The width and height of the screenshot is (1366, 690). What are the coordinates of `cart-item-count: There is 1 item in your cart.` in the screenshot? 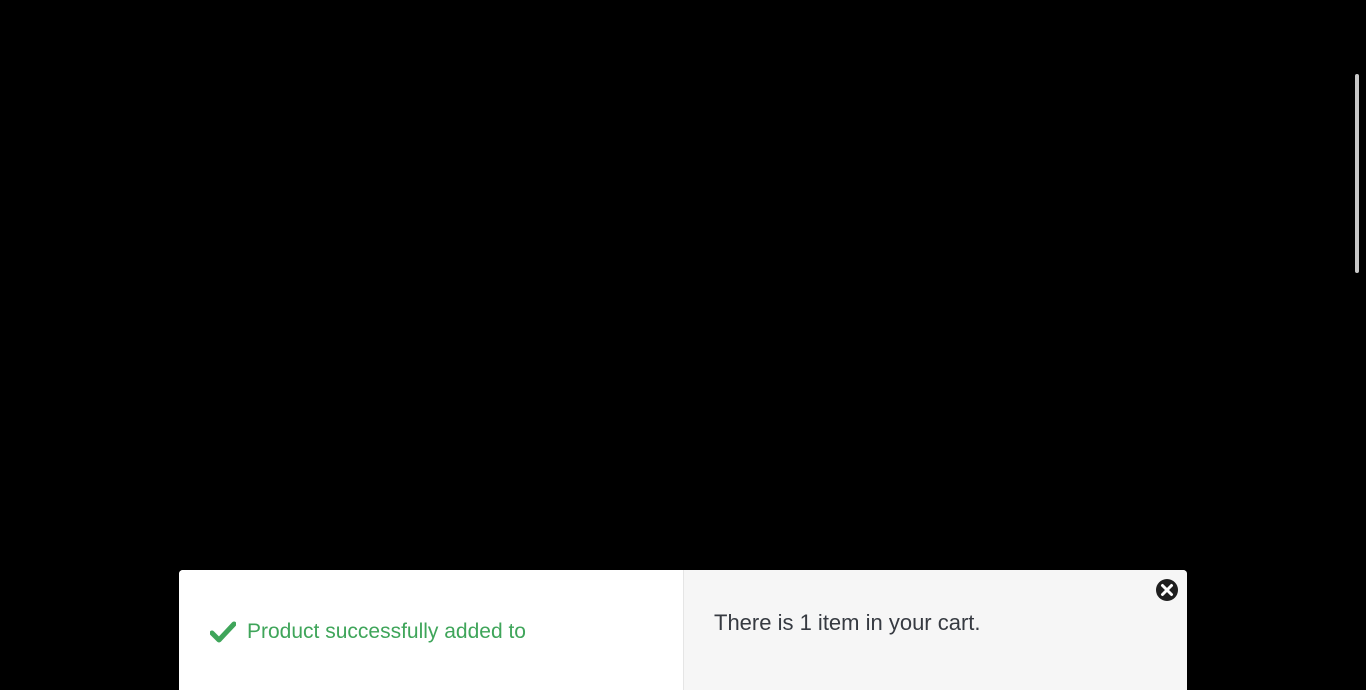 It's located at (847, 622).